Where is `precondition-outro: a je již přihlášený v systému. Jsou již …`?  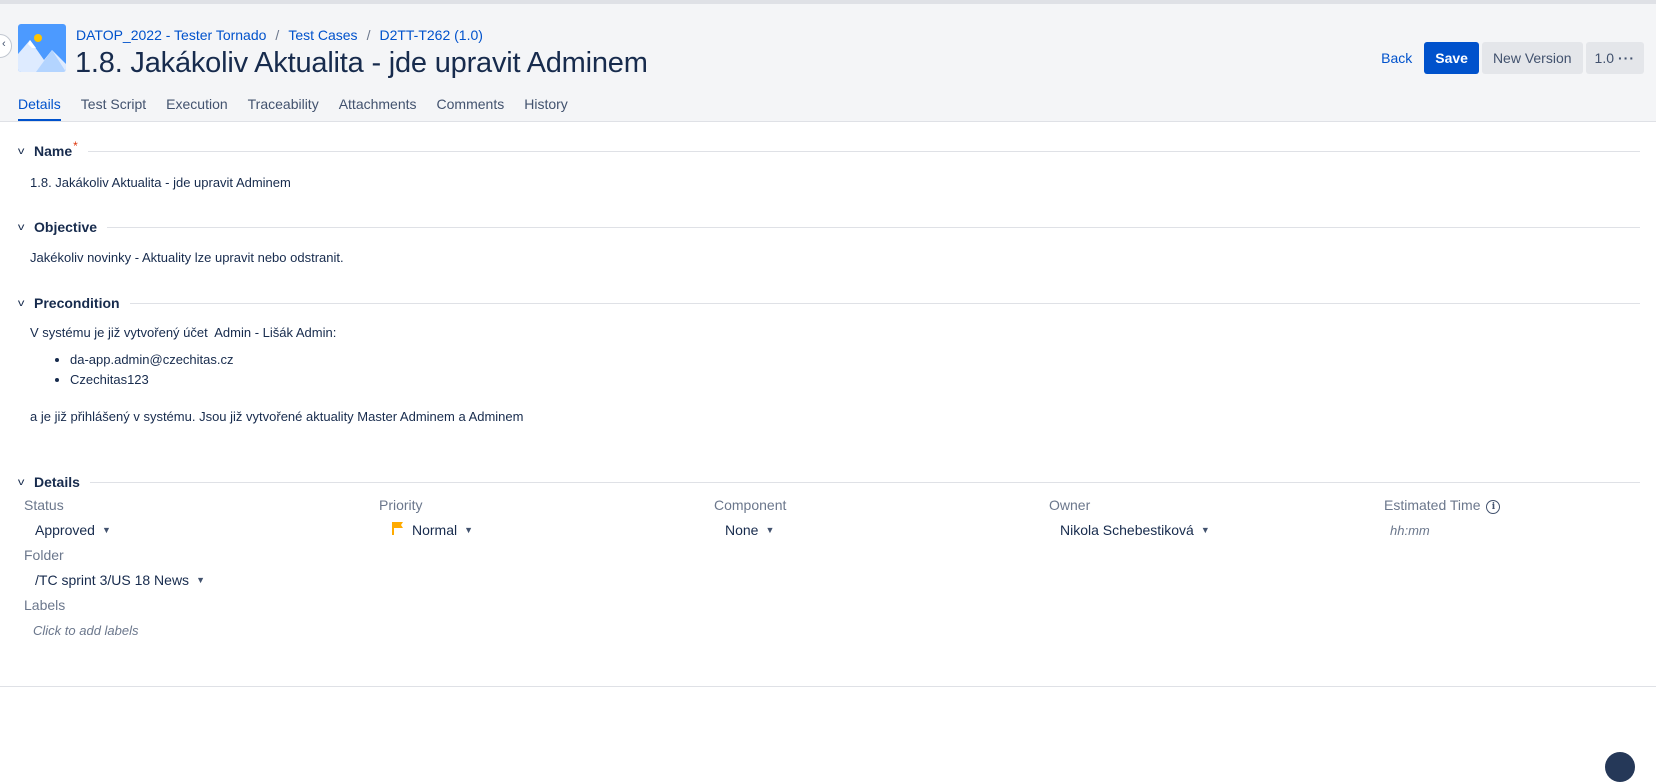
precondition-outro: a je již přihlášený v systému. Jsou již … is located at coordinates (276, 416).